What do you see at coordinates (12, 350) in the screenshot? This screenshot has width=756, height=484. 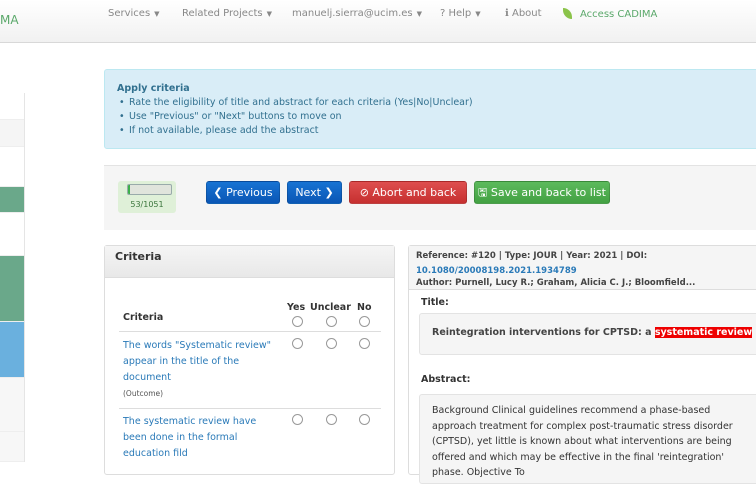 I see `sidebar-item-blue` at bounding box center [12, 350].